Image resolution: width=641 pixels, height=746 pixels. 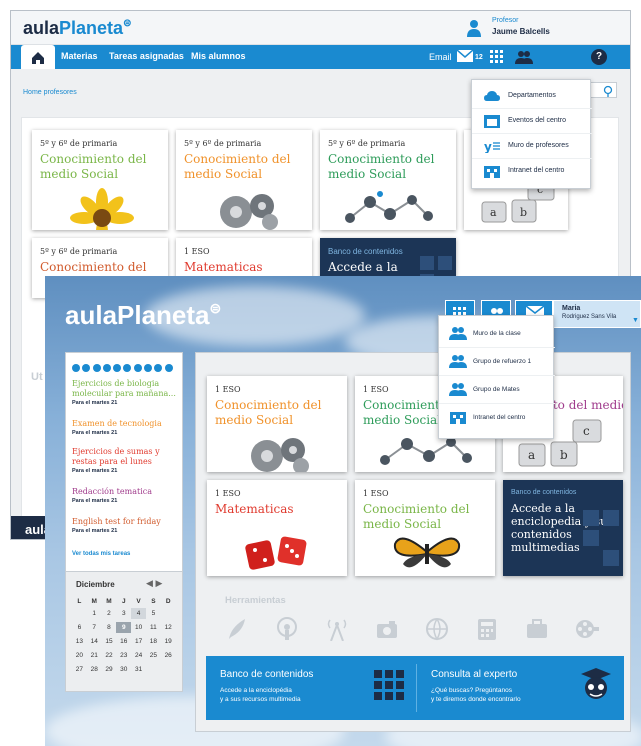 I want to click on wall-icon: y, so click(x=492, y=146).